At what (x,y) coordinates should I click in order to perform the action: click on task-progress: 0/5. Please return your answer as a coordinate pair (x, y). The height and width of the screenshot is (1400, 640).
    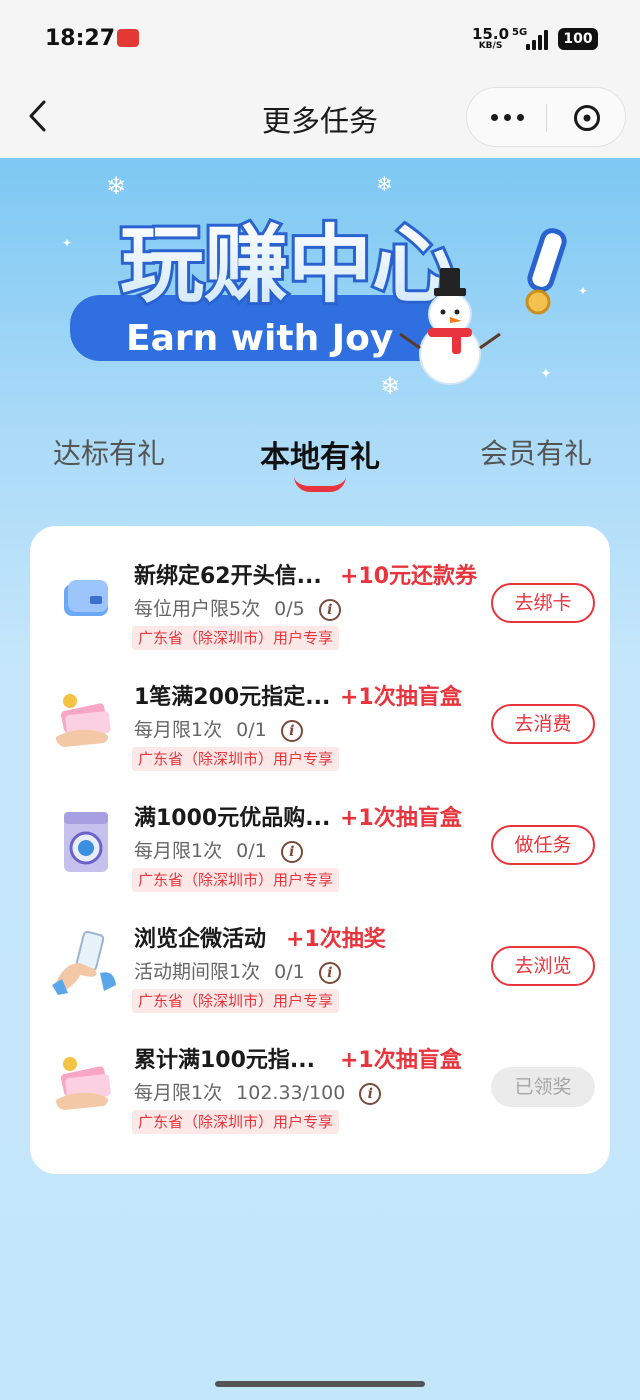
    Looking at the image, I should click on (289, 609).